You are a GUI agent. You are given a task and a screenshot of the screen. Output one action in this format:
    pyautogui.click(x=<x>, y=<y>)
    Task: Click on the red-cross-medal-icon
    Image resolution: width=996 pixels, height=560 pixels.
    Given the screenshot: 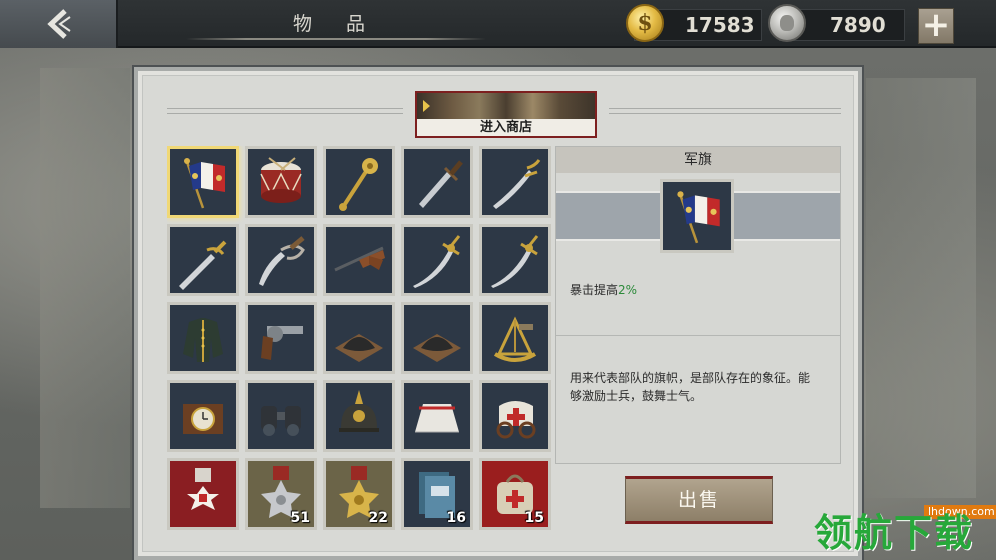 What is the action you would take?
    pyautogui.click(x=203, y=494)
    